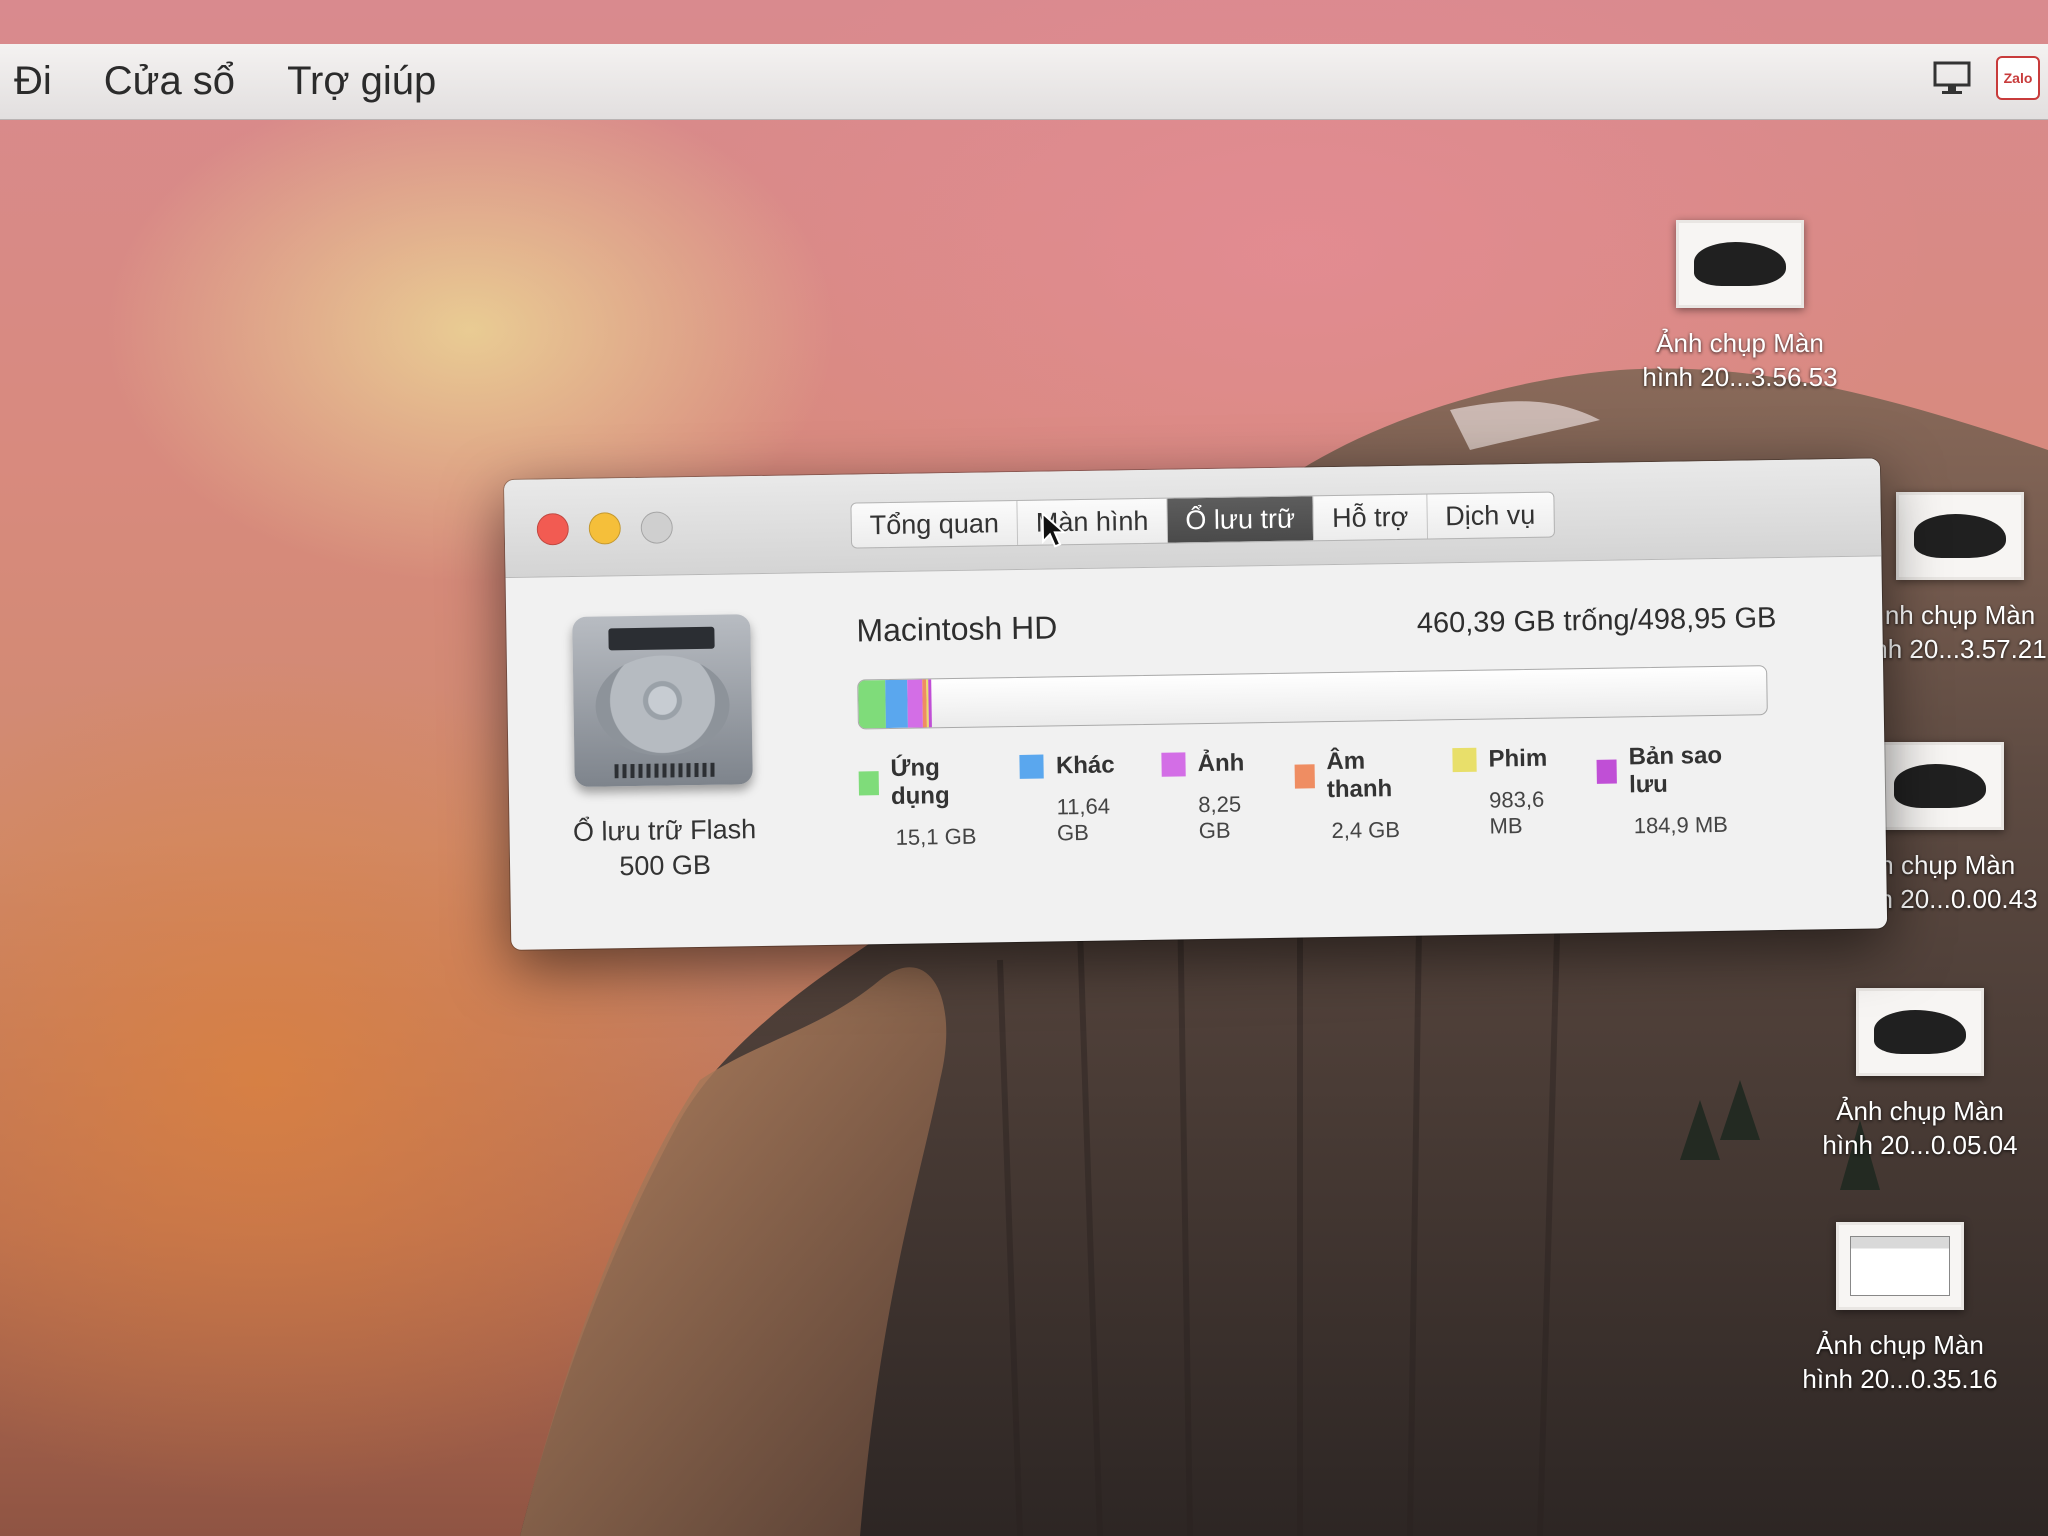 This screenshot has height=1536, width=2048. I want to click on disk-info: Ổ lưu trữ Flash 500 GB, so click(663, 750).